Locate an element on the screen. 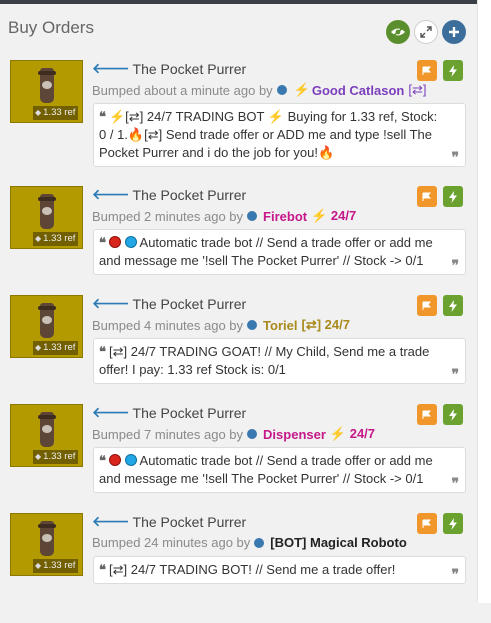 Image resolution: width=491 pixels, height=623 pixels. user-suffix: ⚡ 24/7 is located at coordinates (352, 433).